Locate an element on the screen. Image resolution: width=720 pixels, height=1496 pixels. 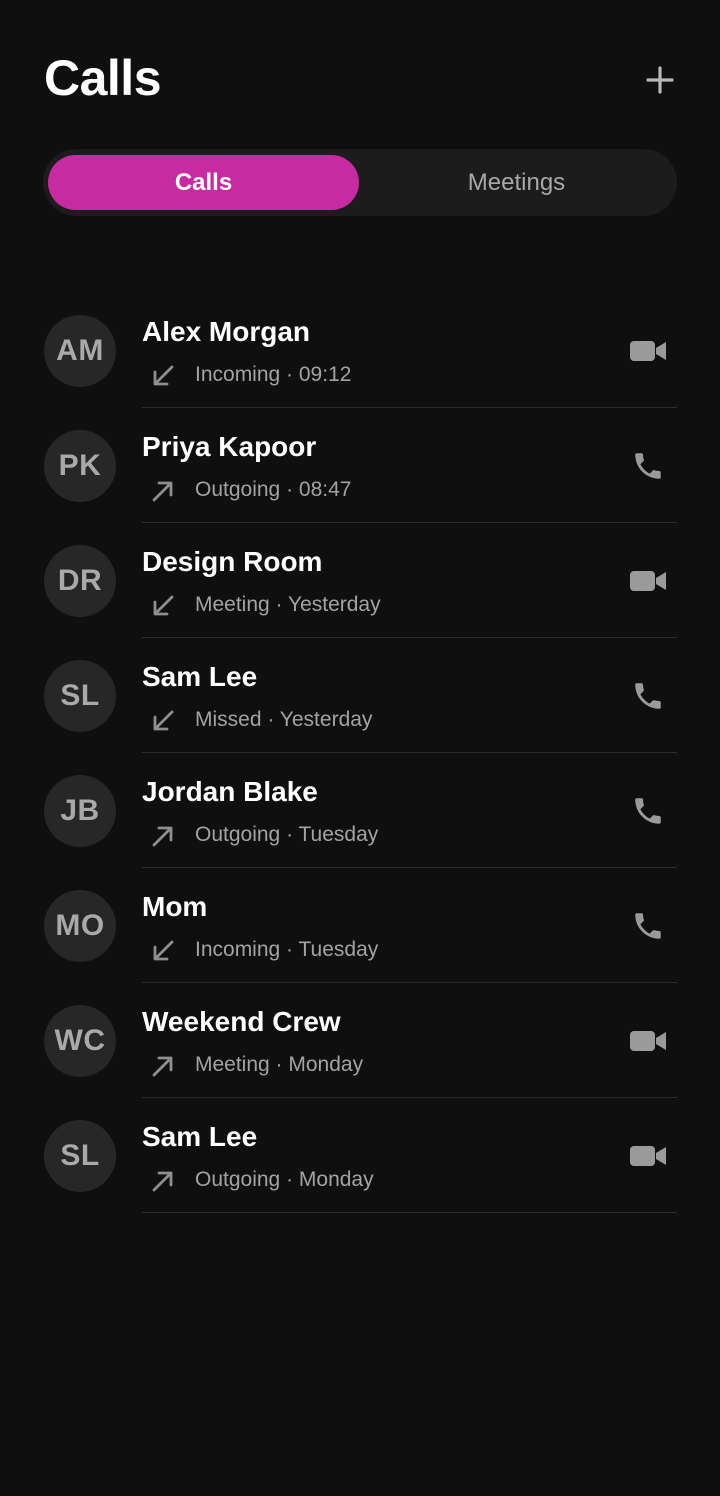
call-row: SL Sam Lee Missed · Yesterday is located at coordinates (360, 695).